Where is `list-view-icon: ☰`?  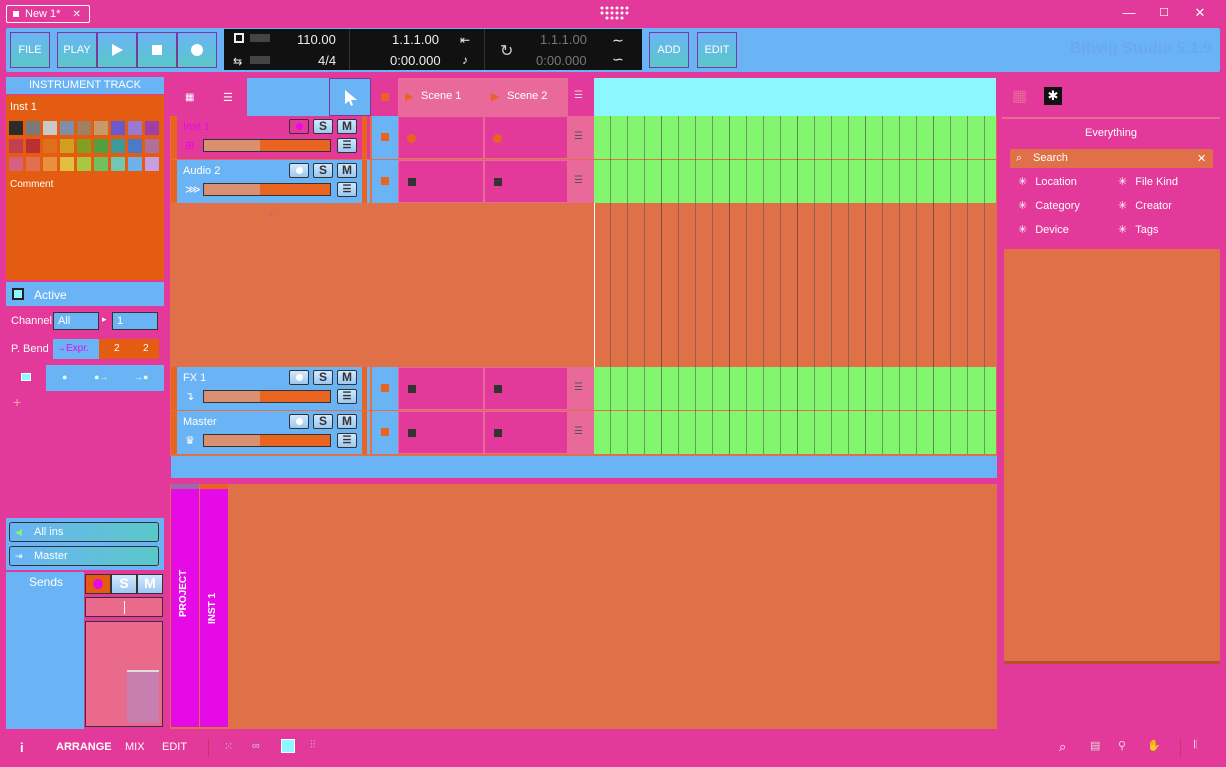
list-view-icon: ☰ is located at coordinates (228, 97).